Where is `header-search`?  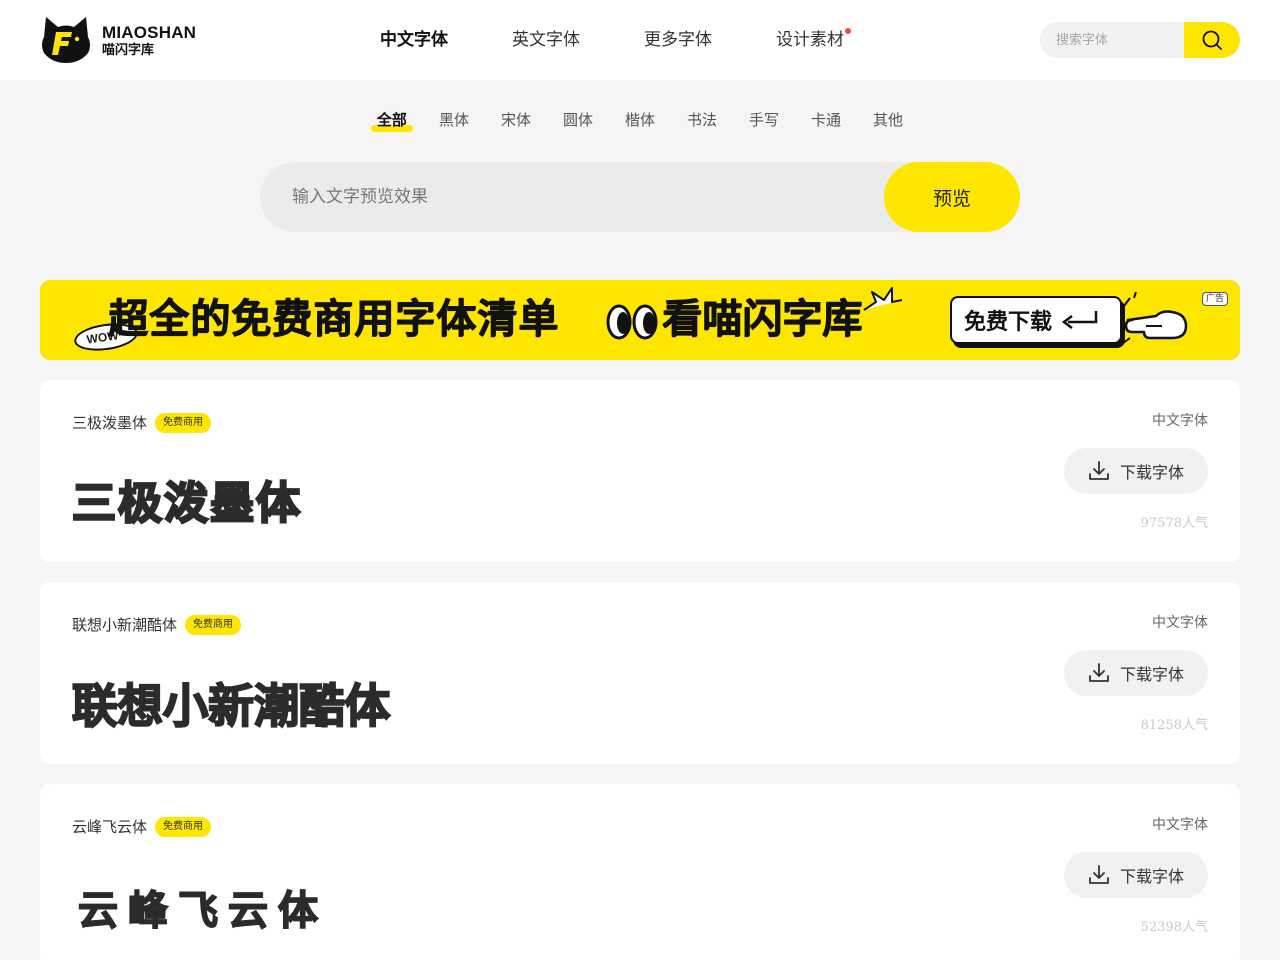
header-search is located at coordinates (1140, 40).